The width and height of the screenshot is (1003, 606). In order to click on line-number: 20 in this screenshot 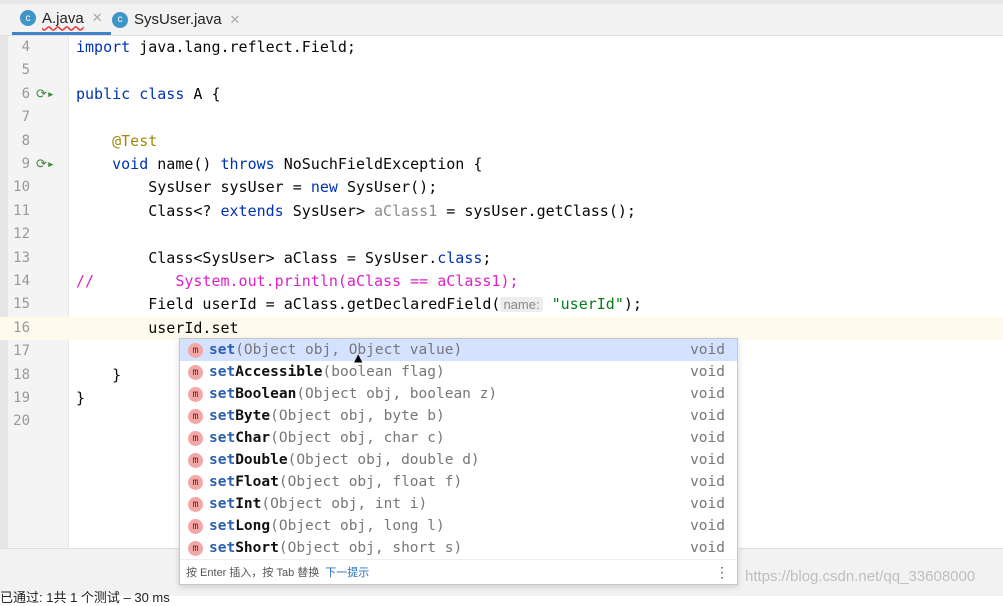, I will do `click(21, 421)`.